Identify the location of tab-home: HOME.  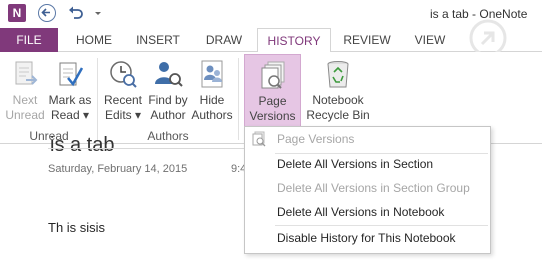
(94, 40).